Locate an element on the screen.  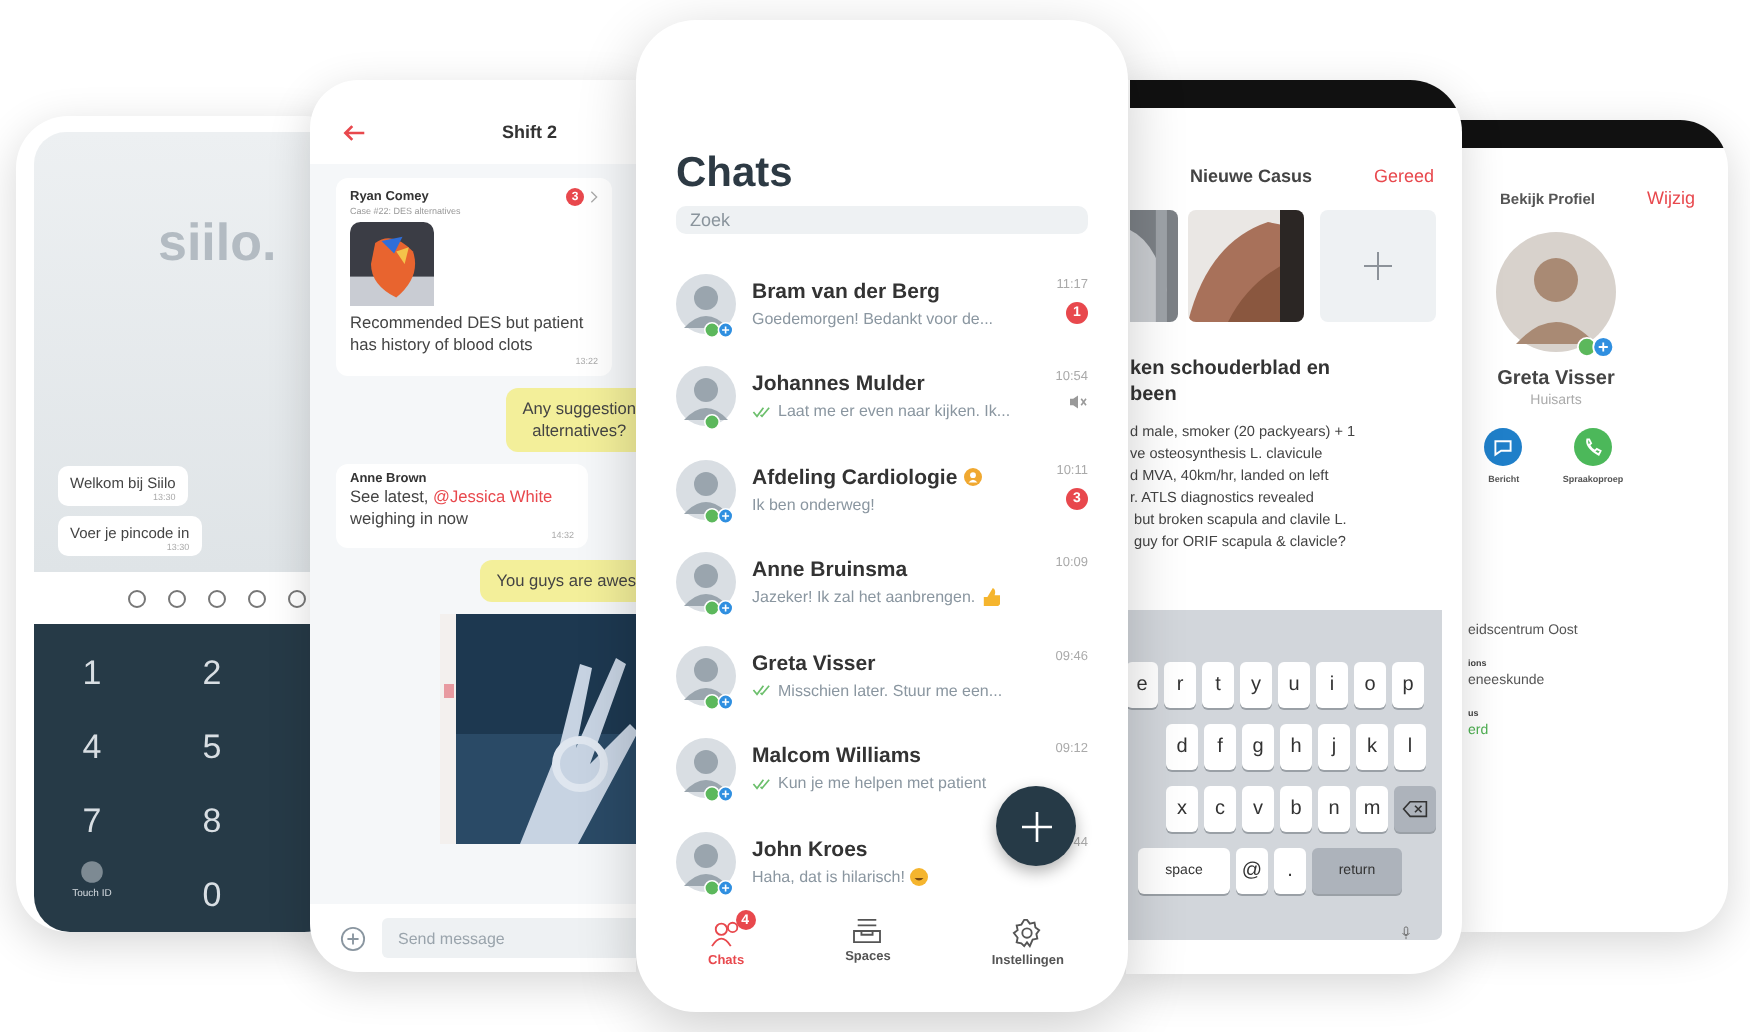
keyboard-key: b is located at coordinates (1296, 809).